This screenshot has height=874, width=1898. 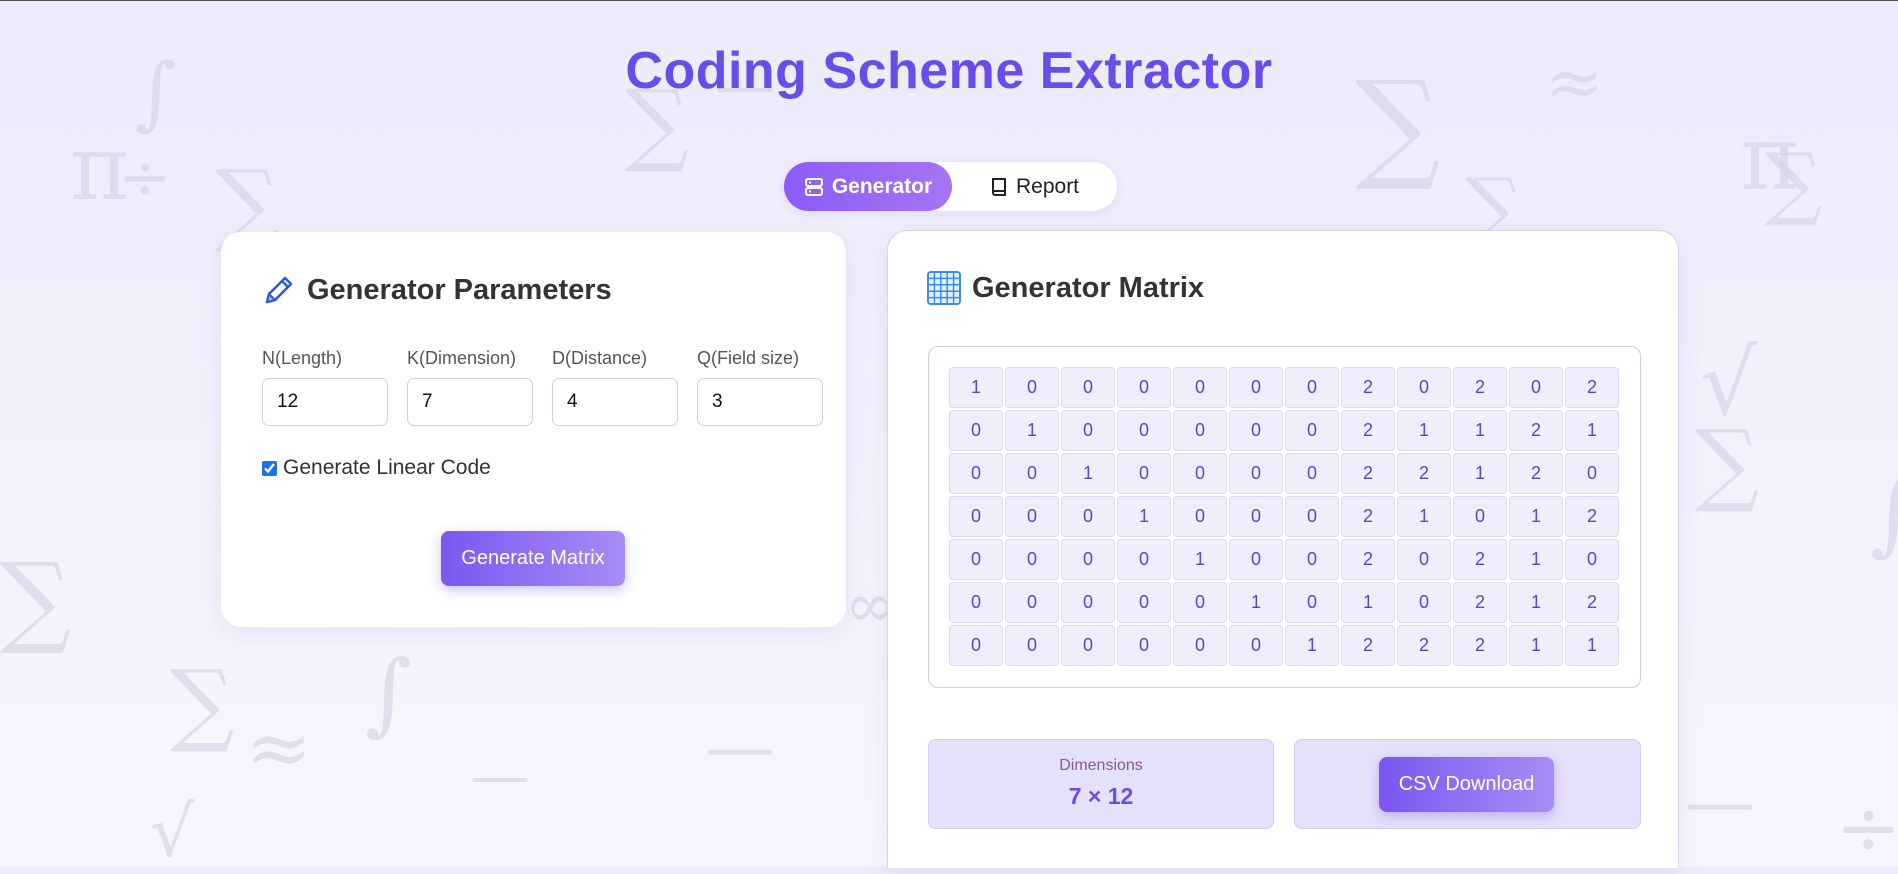 What do you see at coordinates (998, 186) in the screenshot?
I see `book-icon` at bounding box center [998, 186].